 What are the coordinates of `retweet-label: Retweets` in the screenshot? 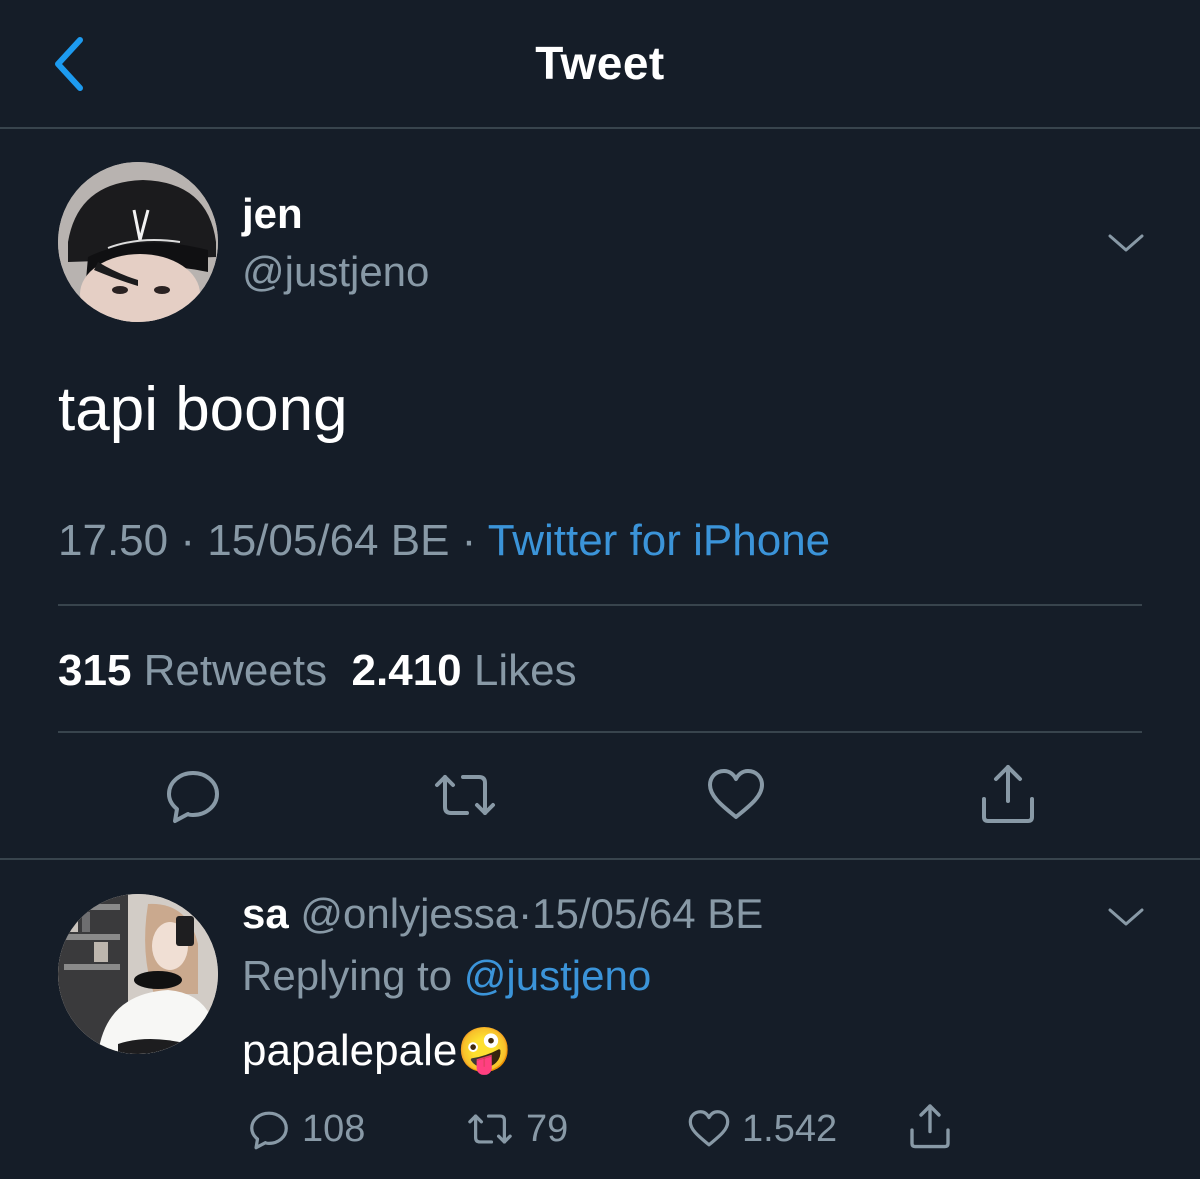 It's located at (235, 670).